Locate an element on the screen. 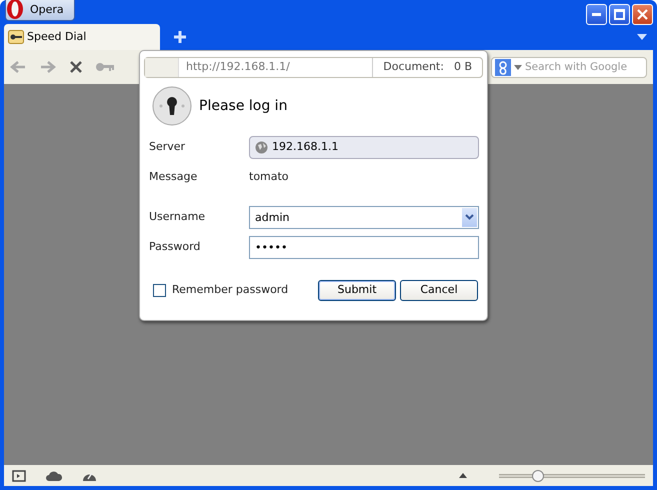 This screenshot has height=490, width=657. username-field: admin is located at coordinates (364, 217).